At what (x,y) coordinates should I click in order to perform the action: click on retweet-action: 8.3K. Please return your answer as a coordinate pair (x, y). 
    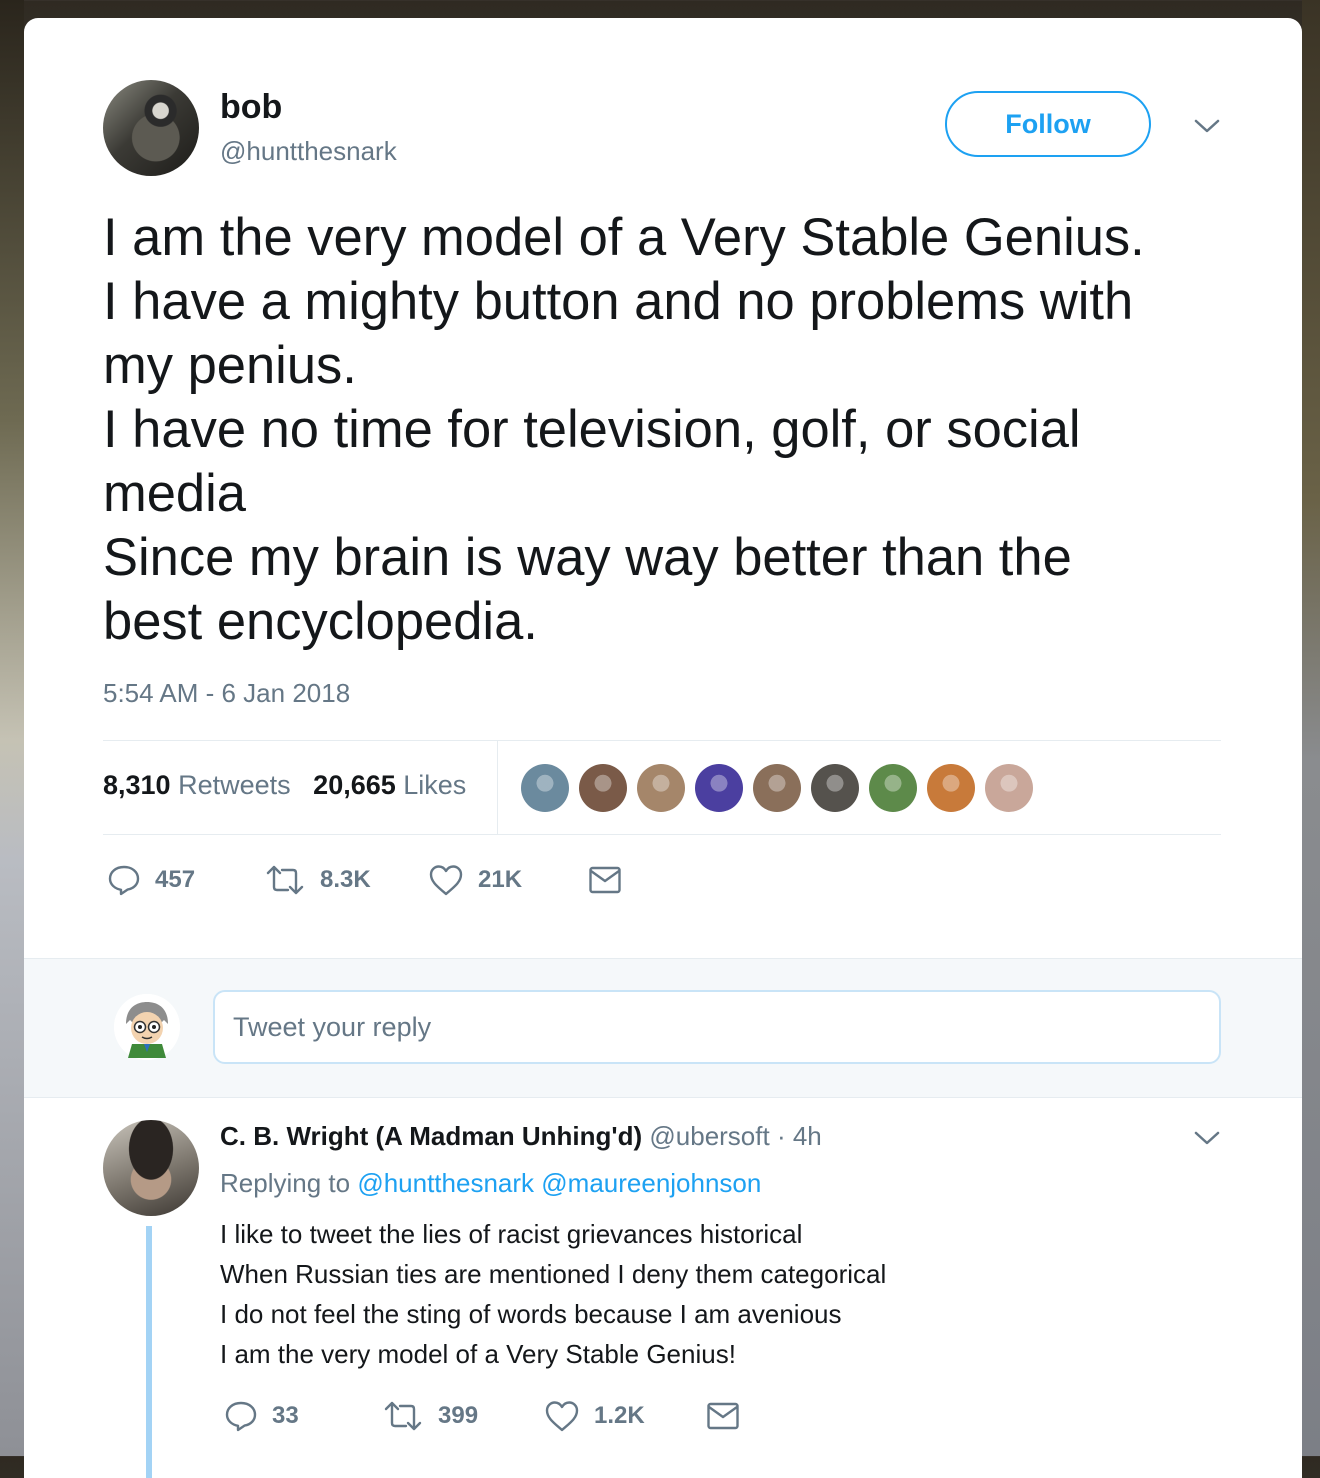
    Looking at the image, I should click on (317, 880).